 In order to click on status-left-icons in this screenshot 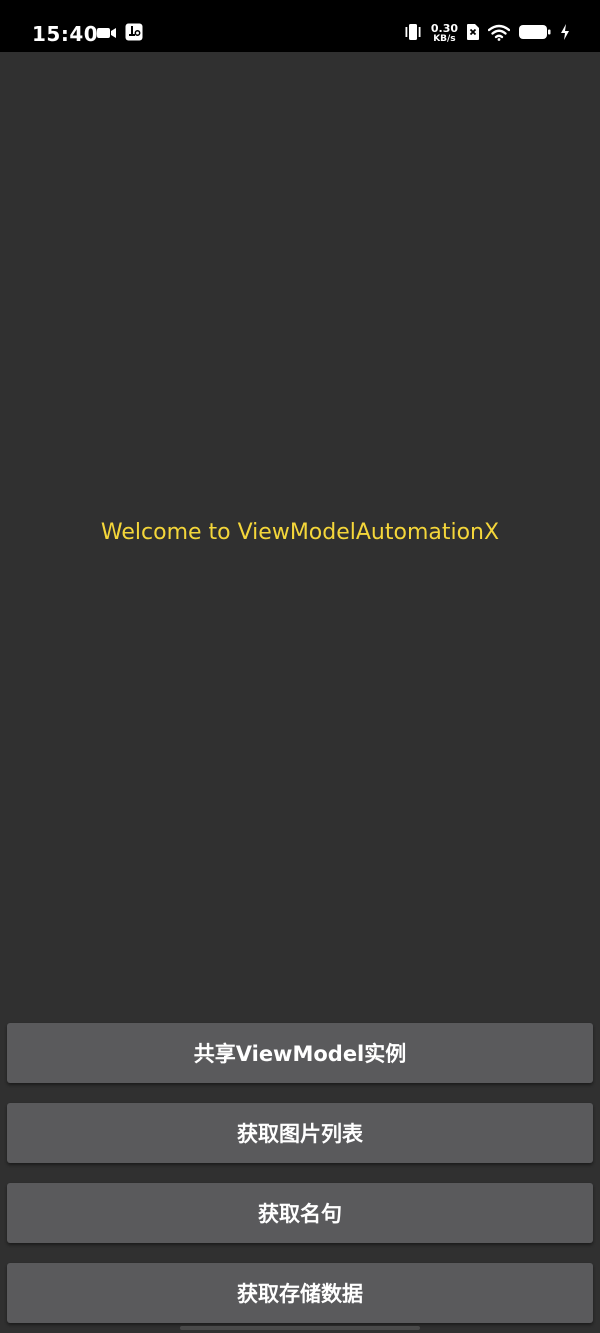, I will do `click(120, 34)`.